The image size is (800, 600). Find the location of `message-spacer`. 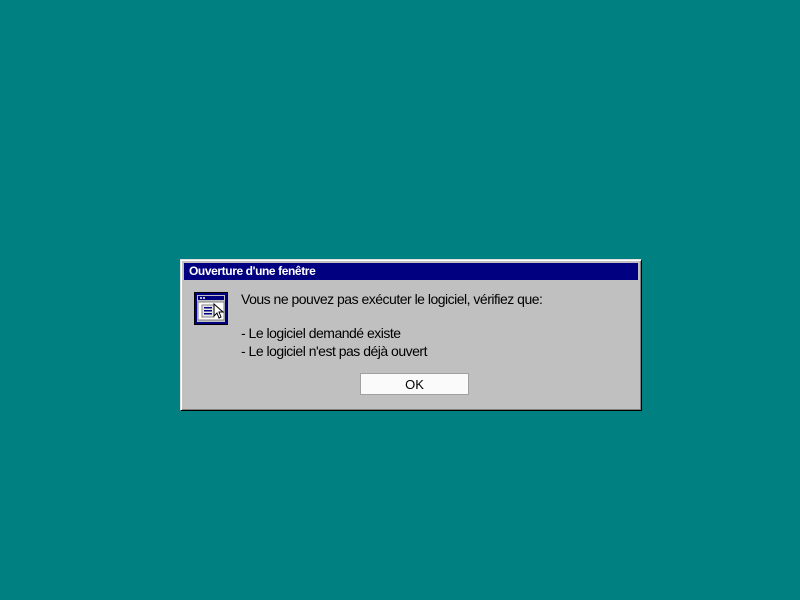

message-spacer is located at coordinates (391, 316).